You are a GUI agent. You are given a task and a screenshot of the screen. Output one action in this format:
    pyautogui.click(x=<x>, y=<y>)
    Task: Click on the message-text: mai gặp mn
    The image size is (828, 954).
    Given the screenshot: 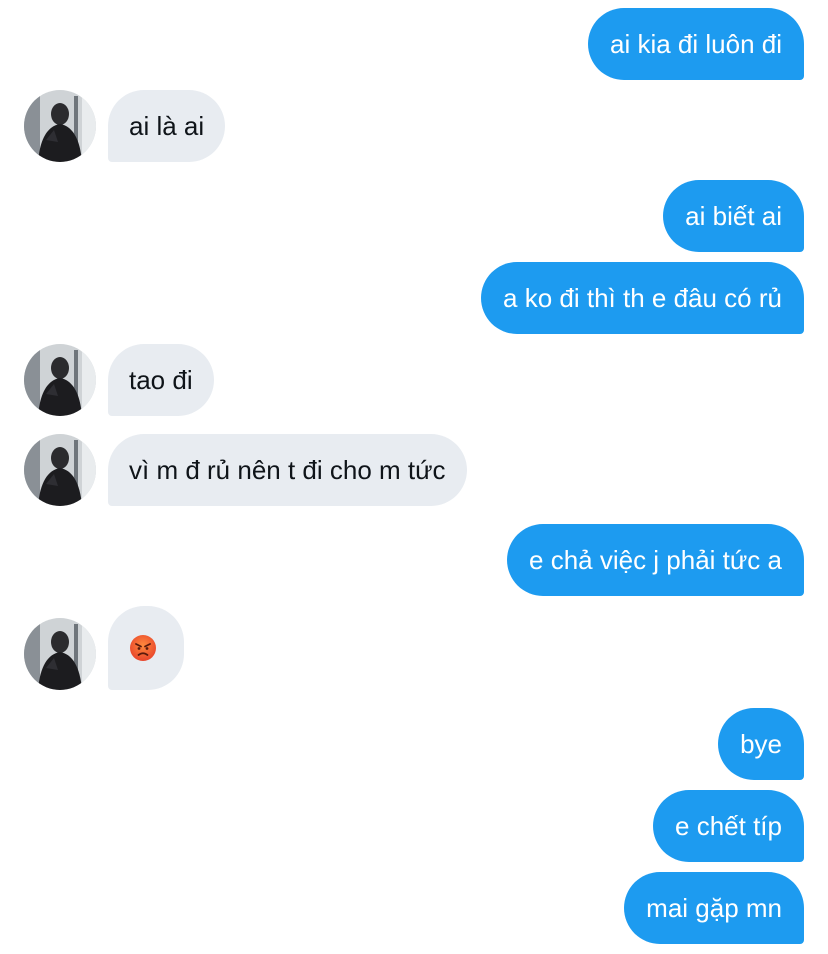 What is the action you would take?
    pyautogui.click(x=714, y=908)
    